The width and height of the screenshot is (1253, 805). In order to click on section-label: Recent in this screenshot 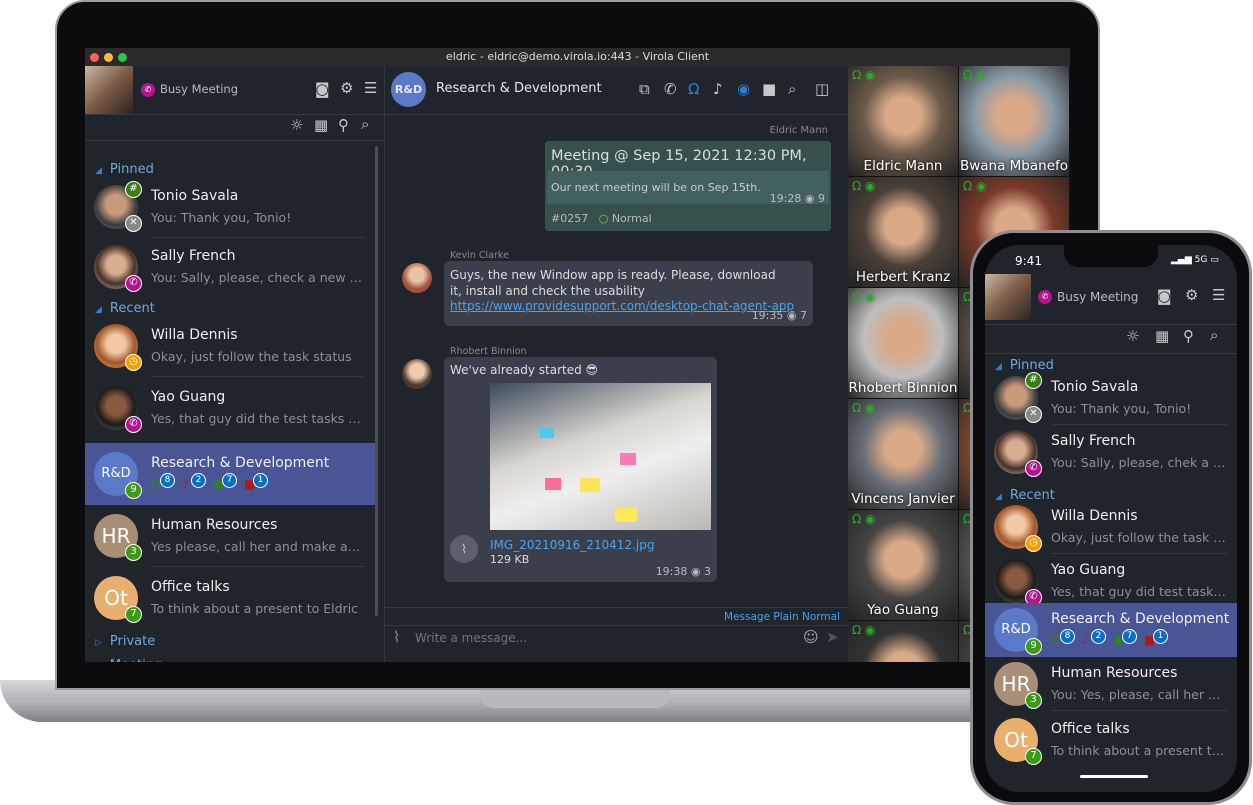, I will do `click(132, 308)`.